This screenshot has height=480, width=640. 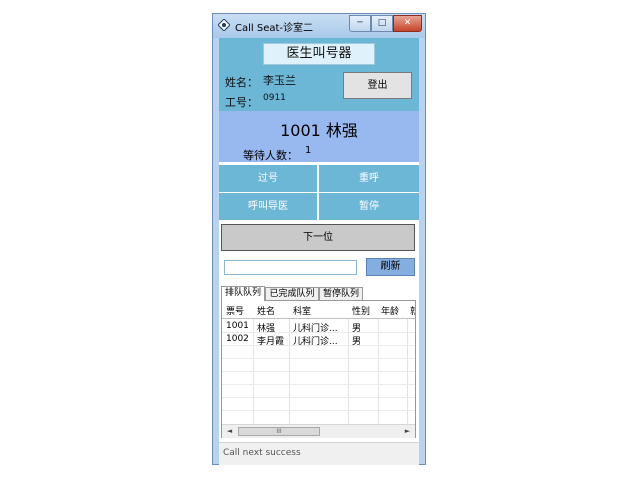 What do you see at coordinates (318, 310) in the screenshot?
I see `table-header: 票号 姓名 科室 性别 年龄 就` at bounding box center [318, 310].